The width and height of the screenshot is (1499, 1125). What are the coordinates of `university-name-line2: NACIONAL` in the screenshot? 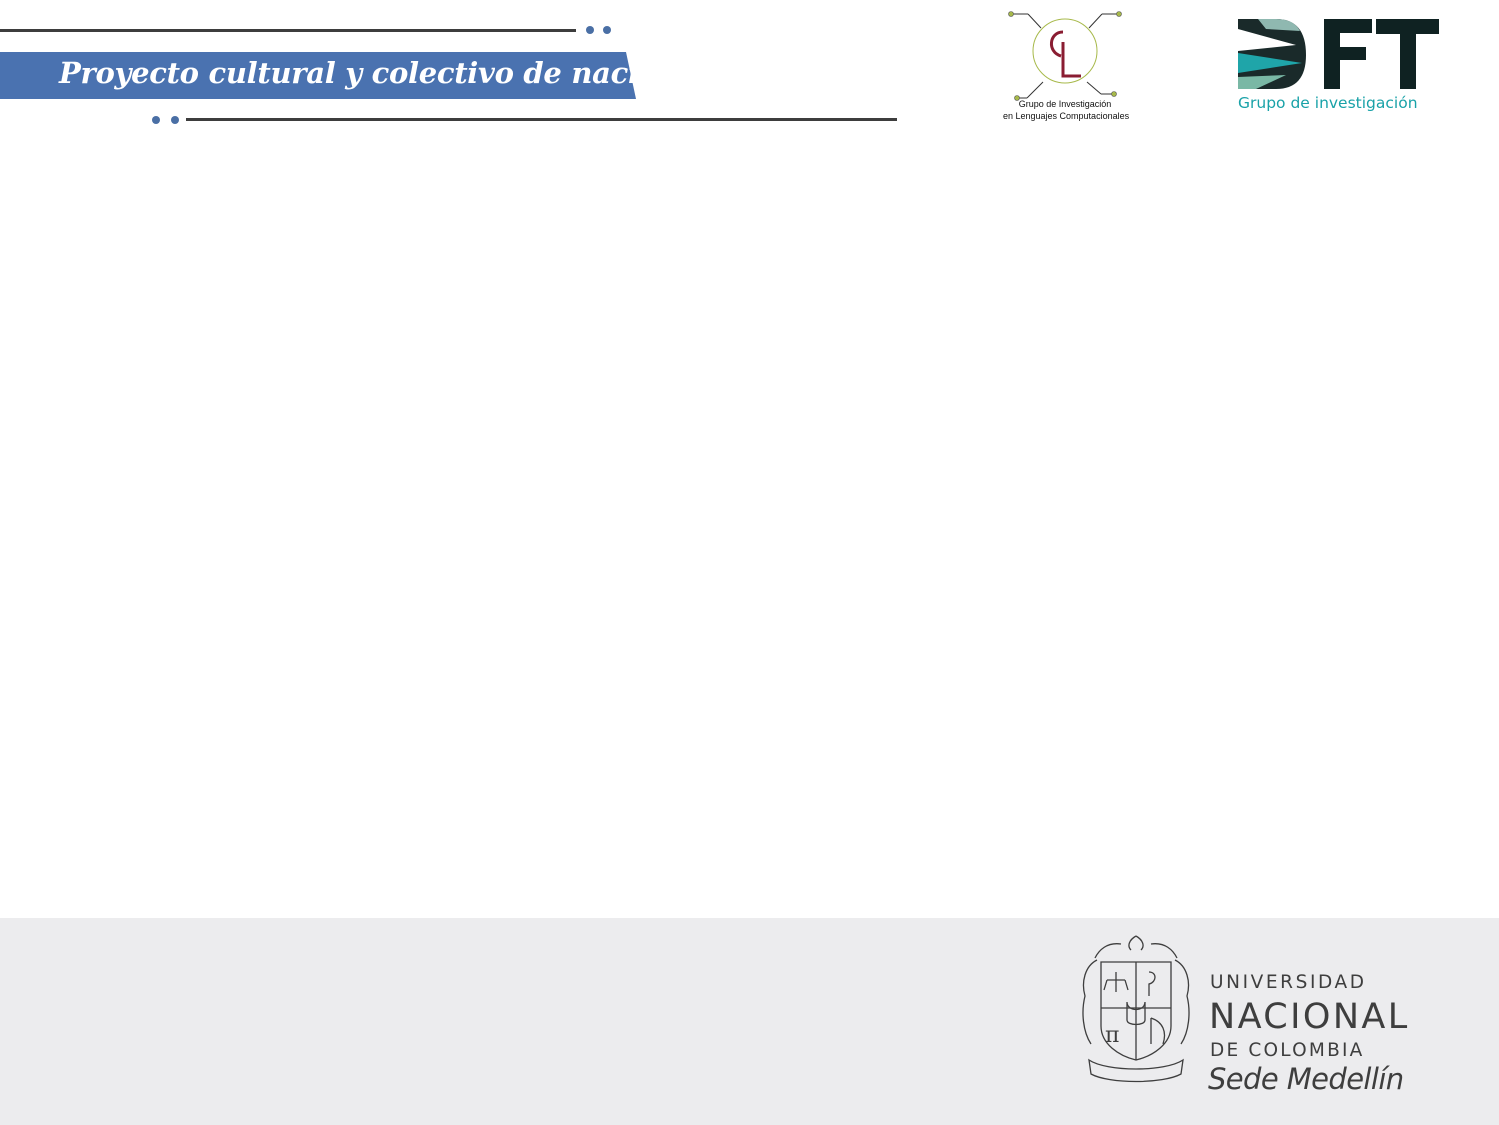 It's located at (1309, 1017).